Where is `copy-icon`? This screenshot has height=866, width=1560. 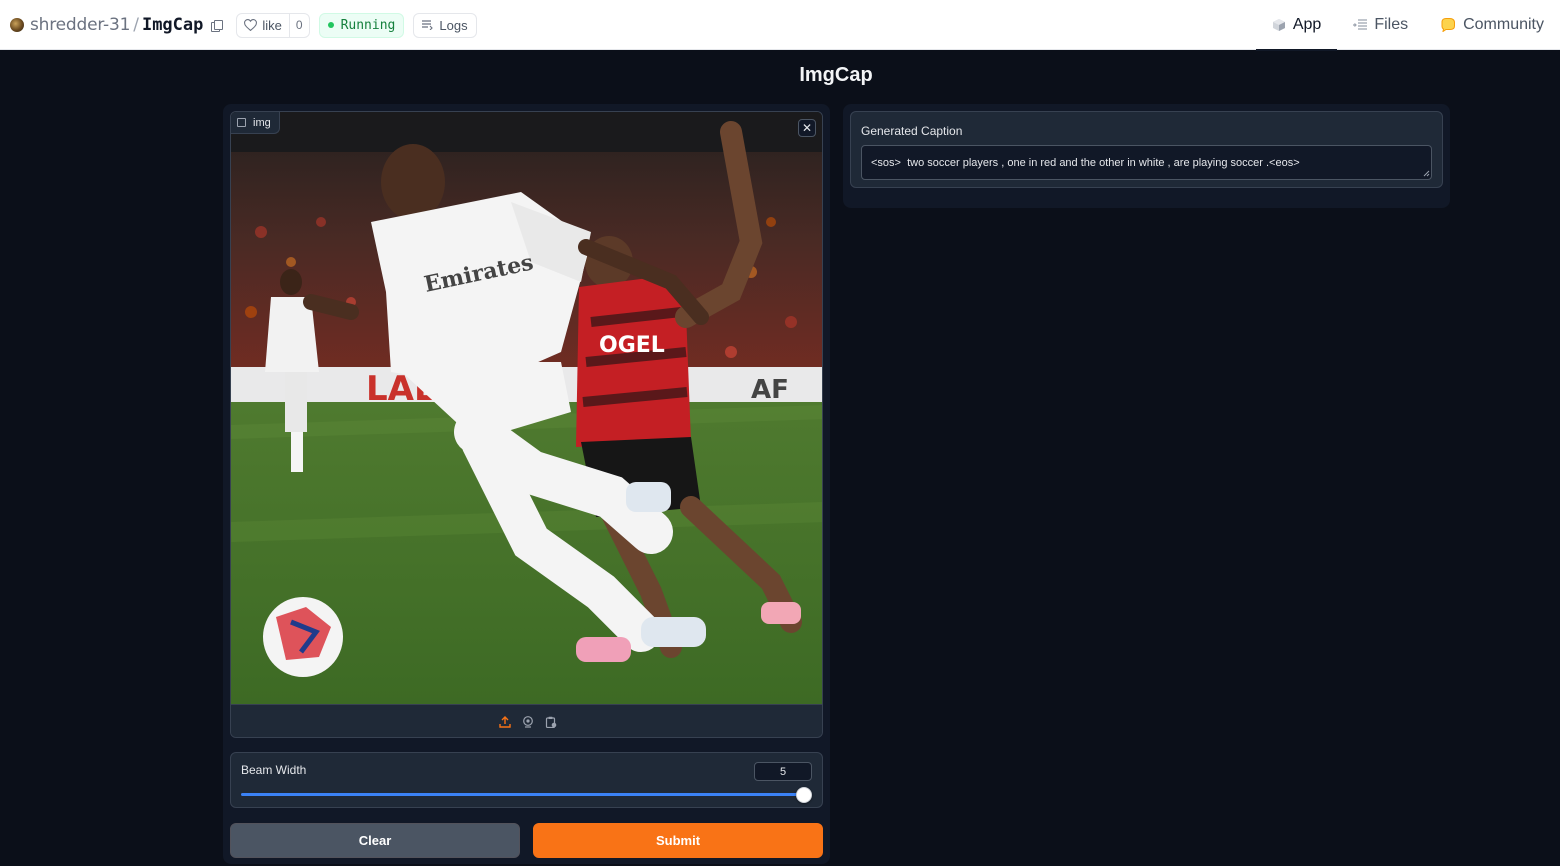 copy-icon is located at coordinates (217, 25).